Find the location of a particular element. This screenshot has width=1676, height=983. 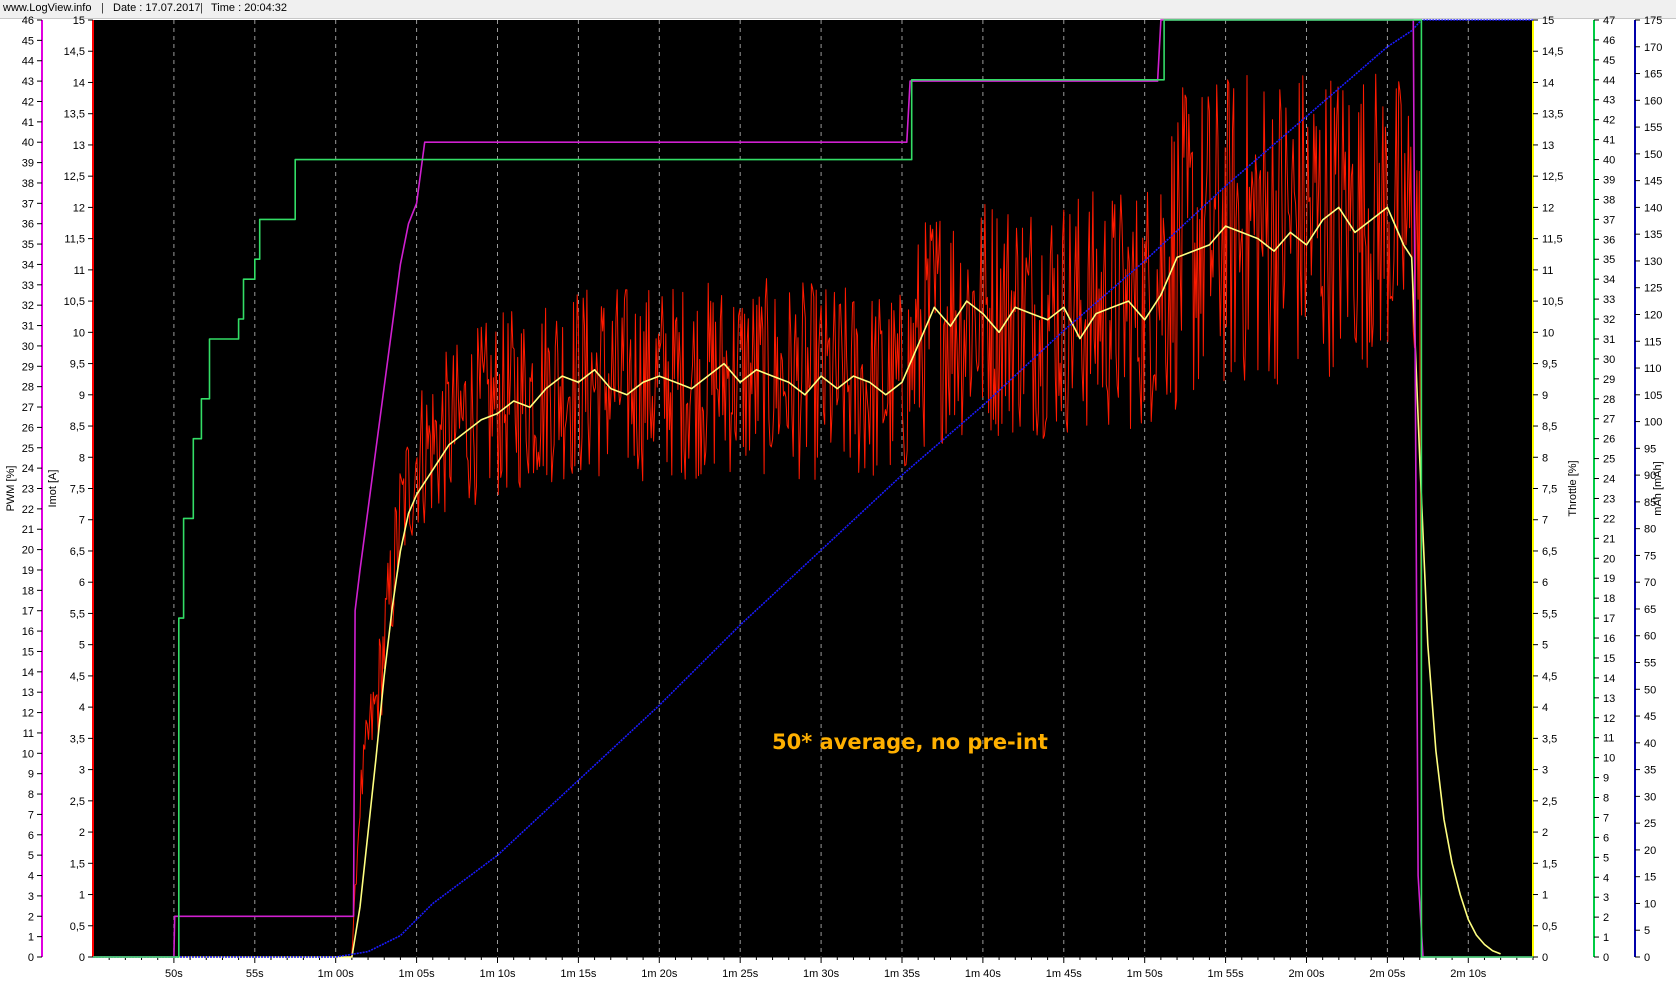

imot-axis-title: Imot [A] is located at coordinates (53, 489).